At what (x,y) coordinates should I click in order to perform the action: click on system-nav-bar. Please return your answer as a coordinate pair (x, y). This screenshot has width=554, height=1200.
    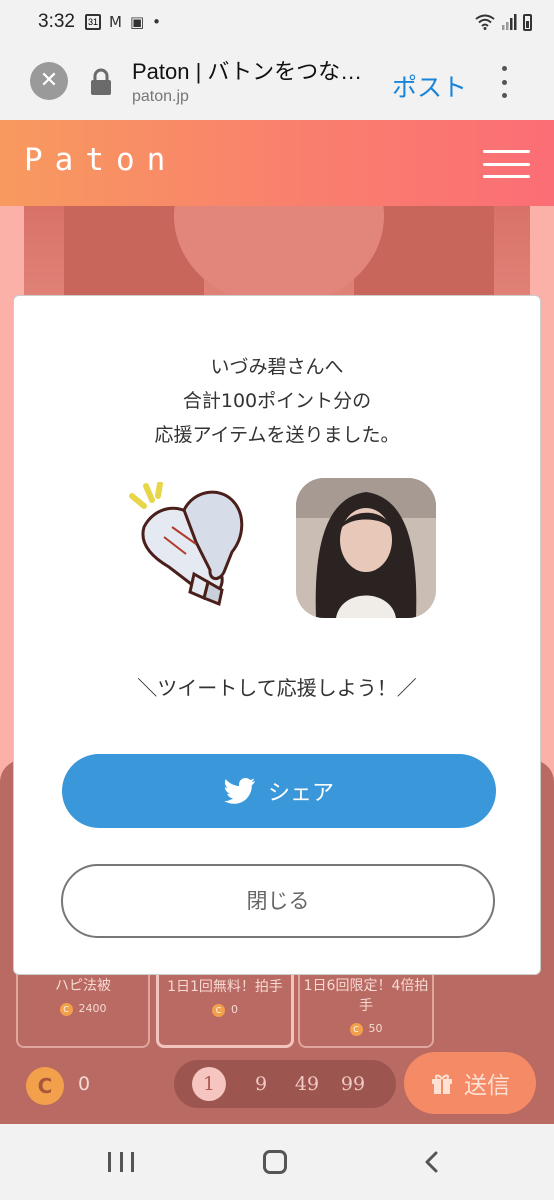
    Looking at the image, I should click on (277, 1162).